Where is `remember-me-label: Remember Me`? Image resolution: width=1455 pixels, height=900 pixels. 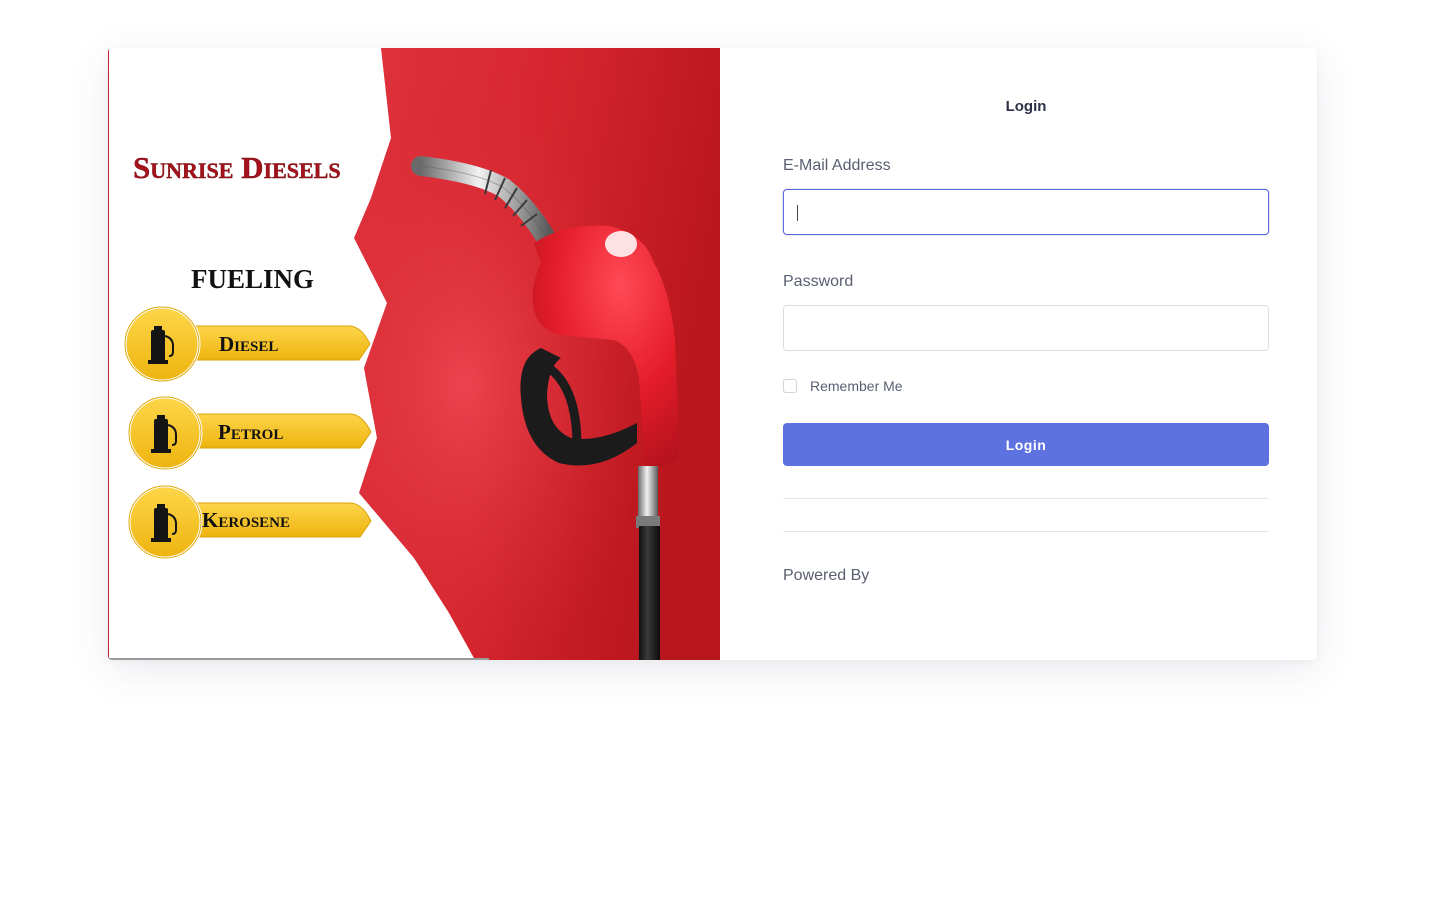 remember-me-label: Remember Me is located at coordinates (856, 386).